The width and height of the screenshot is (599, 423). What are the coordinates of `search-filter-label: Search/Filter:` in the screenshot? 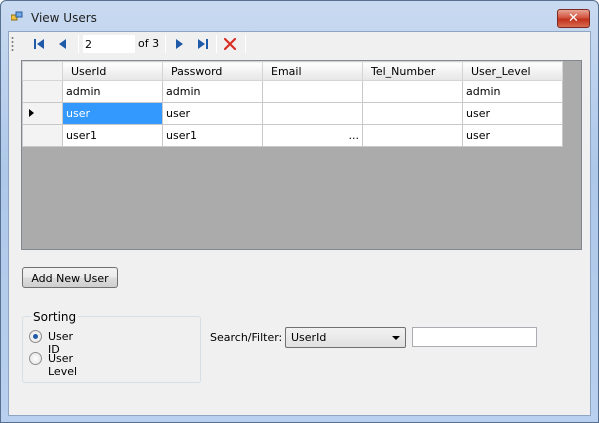 It's located at (246, 337).